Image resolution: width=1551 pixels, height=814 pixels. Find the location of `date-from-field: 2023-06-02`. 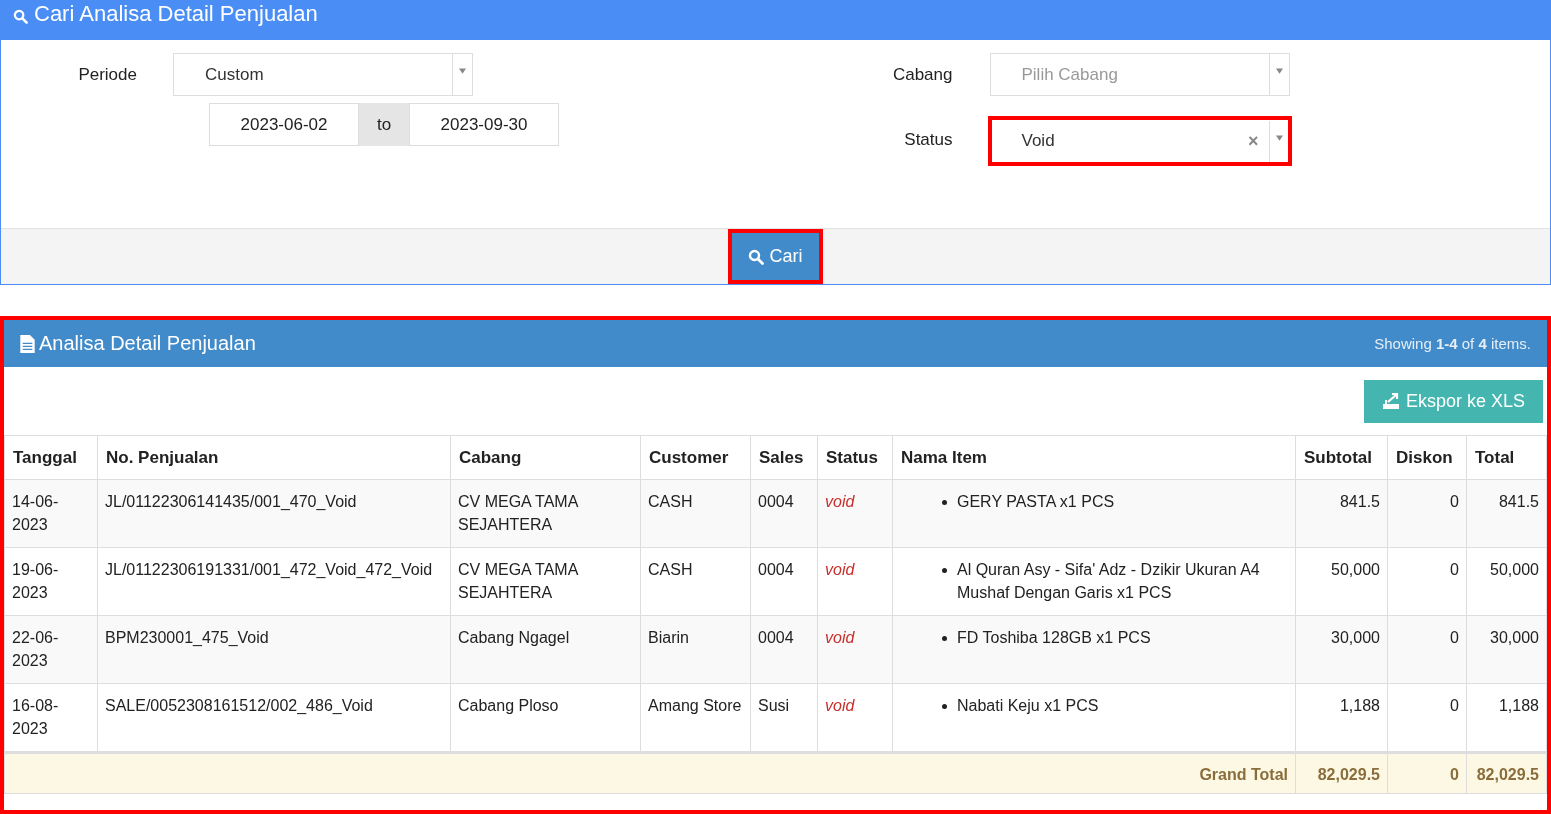

date-from-field: 2023-06-02 is located at coordinates (284, 124).